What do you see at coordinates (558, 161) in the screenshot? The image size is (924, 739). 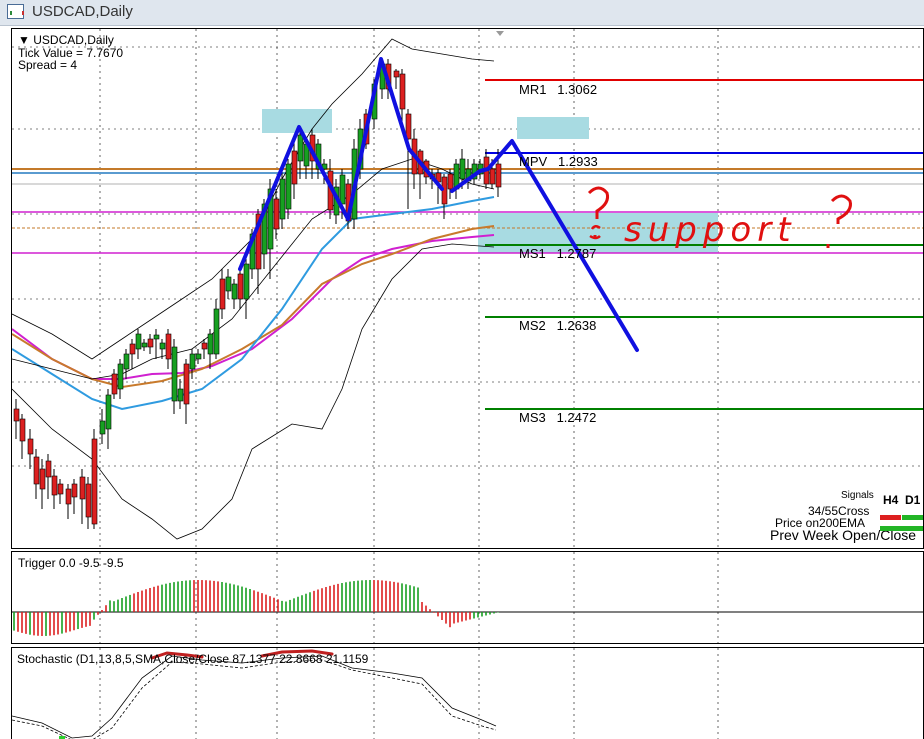 I see `level-label-mpv: MPV 1.2933` at bounding box center [558, 161].